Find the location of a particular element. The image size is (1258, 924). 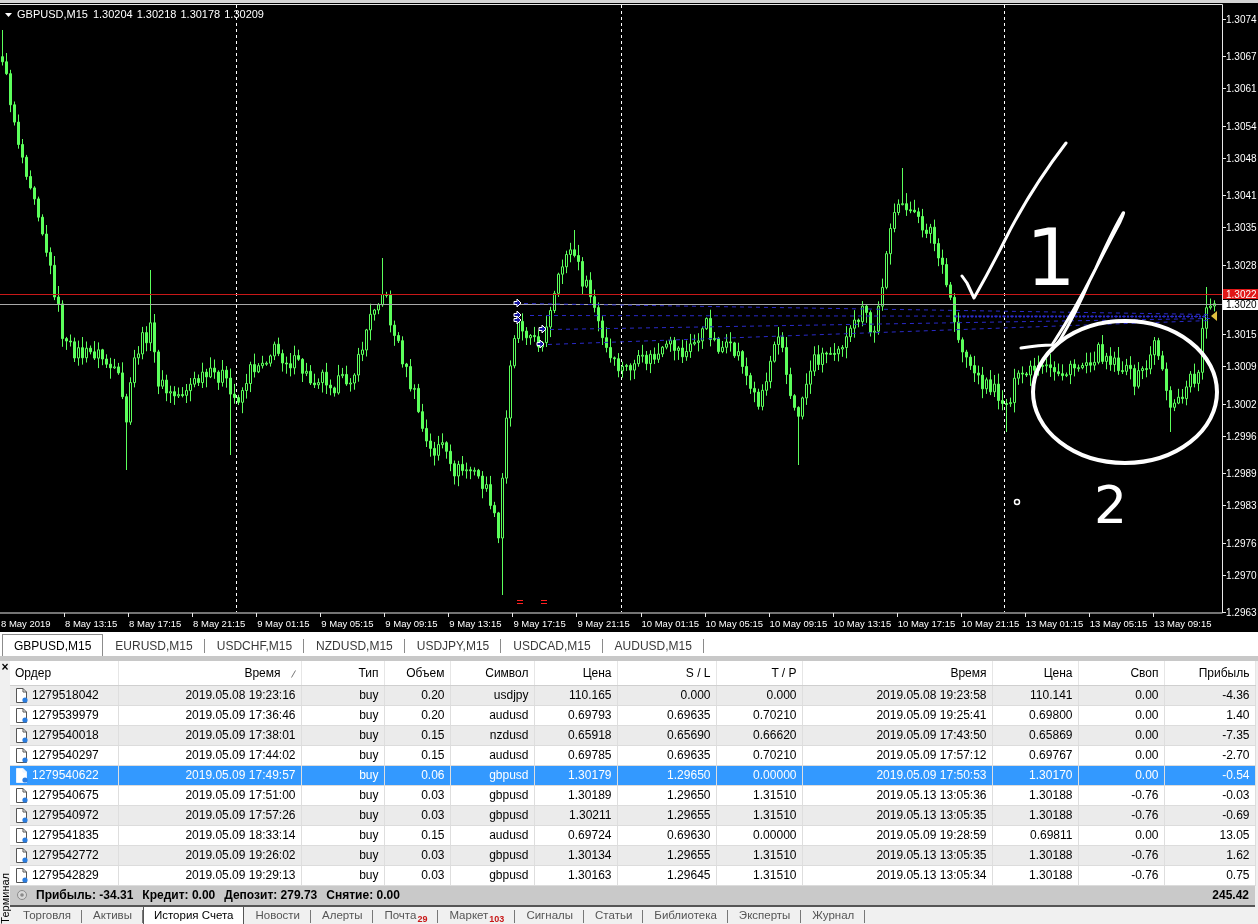

close-button: × is located at coordinates (5, 666).